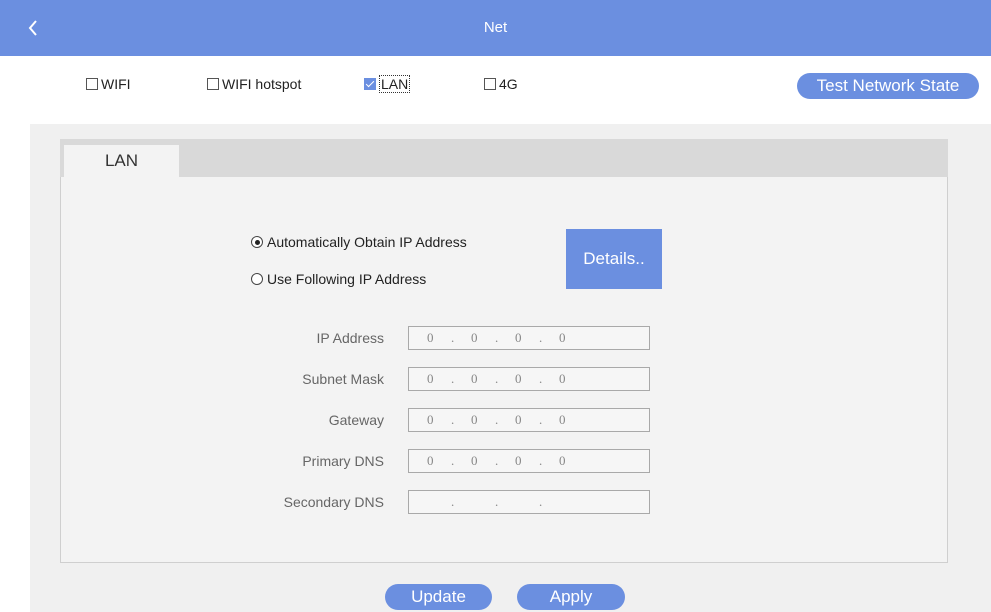 The image size is (991, 612). Describe the element at coordinates (213, 84) in the screenshot. I see `checkbox-wifi-hotspot` at that location.